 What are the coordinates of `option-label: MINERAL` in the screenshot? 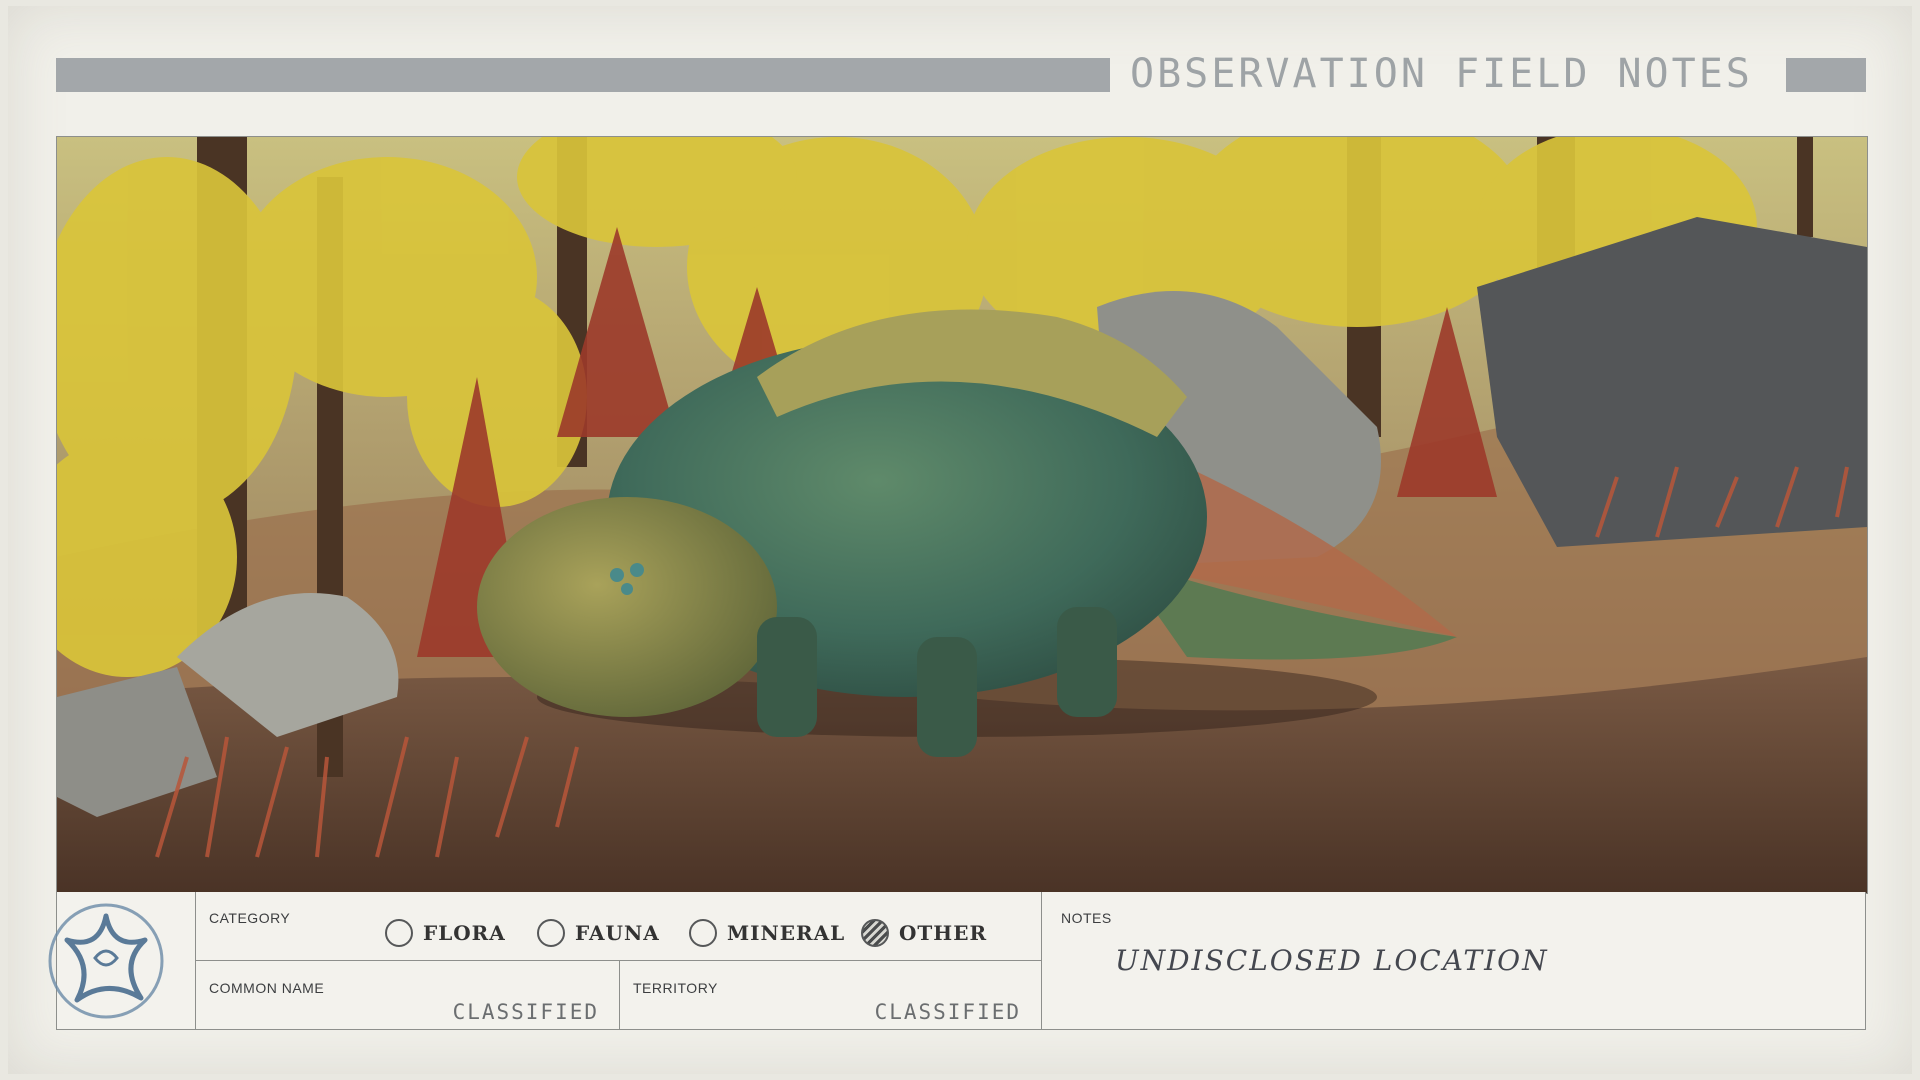 It's located at (786, 933).